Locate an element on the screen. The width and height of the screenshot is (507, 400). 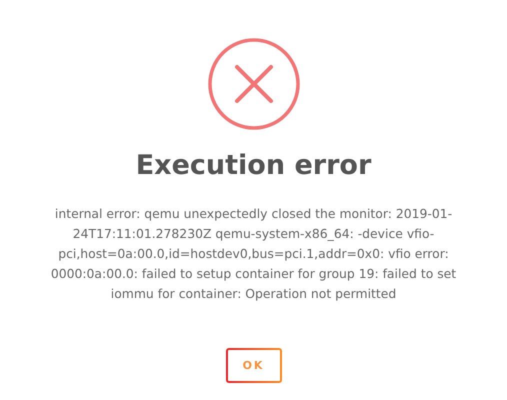
error-icon is located at coordinates (254, 84).